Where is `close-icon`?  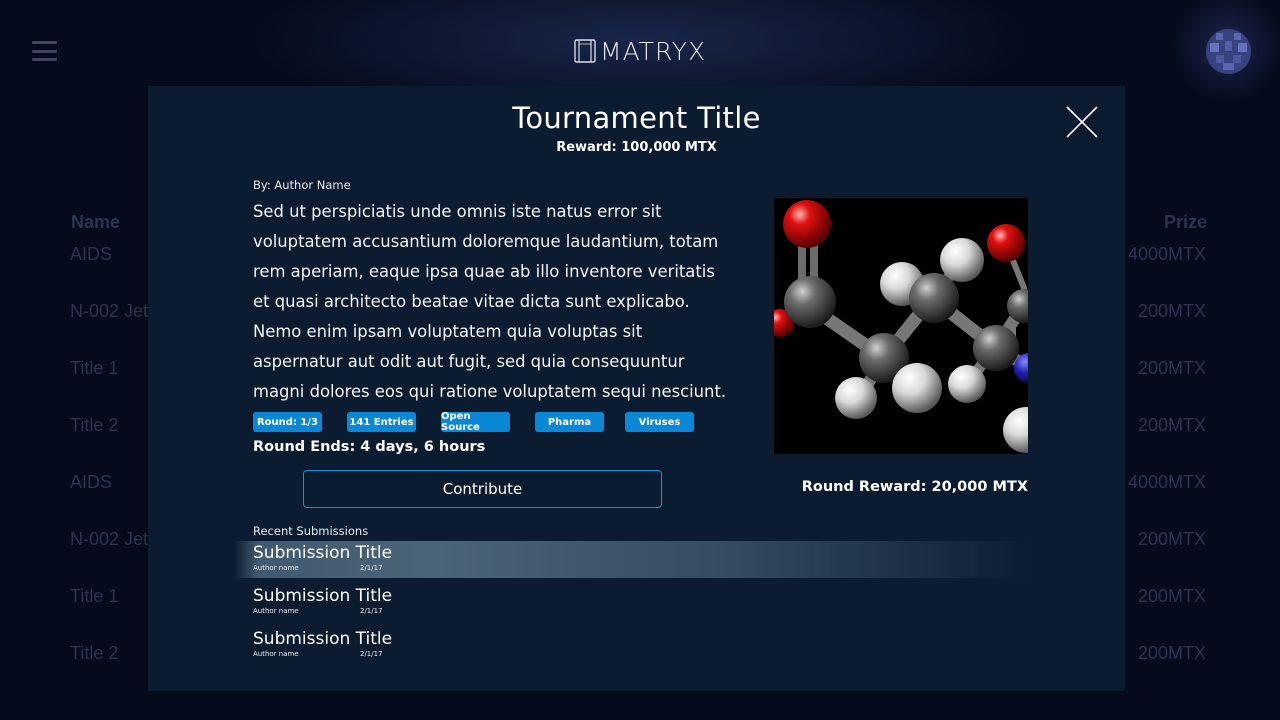
close-icon is located at coordinates (1082, 122).